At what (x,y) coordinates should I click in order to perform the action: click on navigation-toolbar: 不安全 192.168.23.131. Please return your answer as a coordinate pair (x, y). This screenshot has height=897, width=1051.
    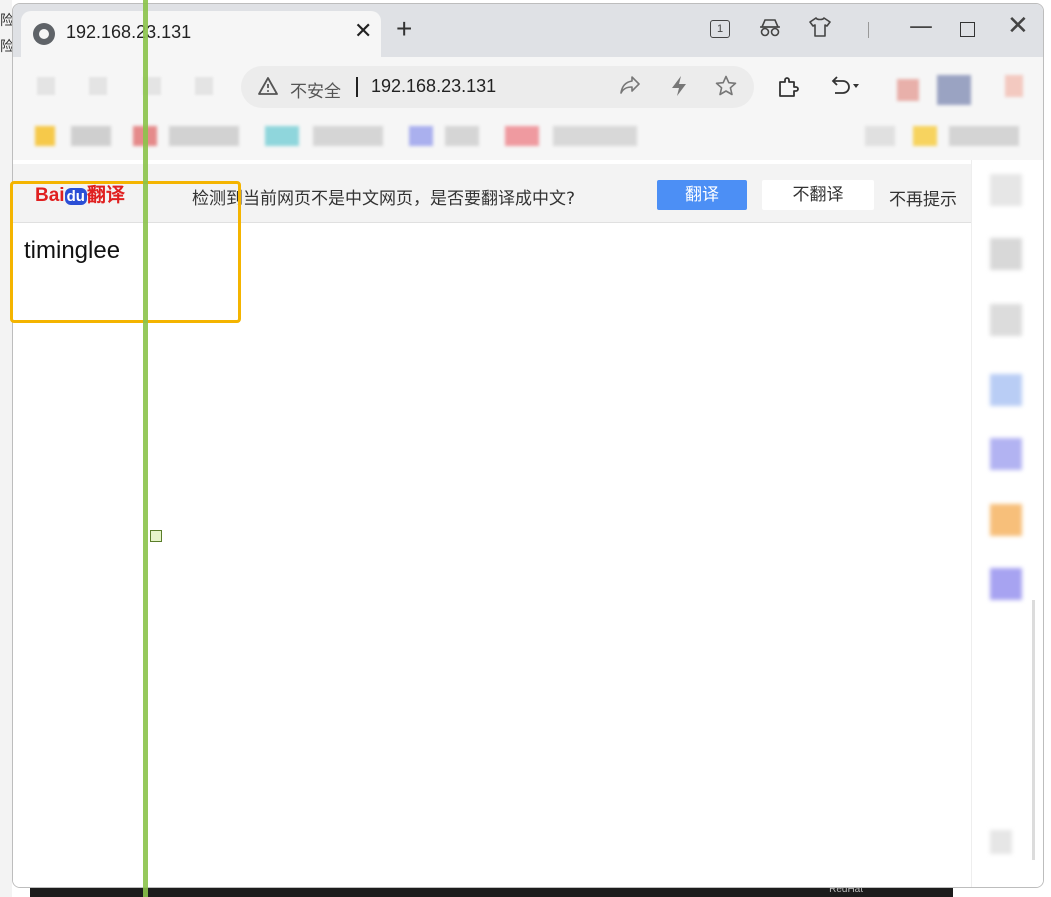
    Looking at the image, I should click on (528, 84).